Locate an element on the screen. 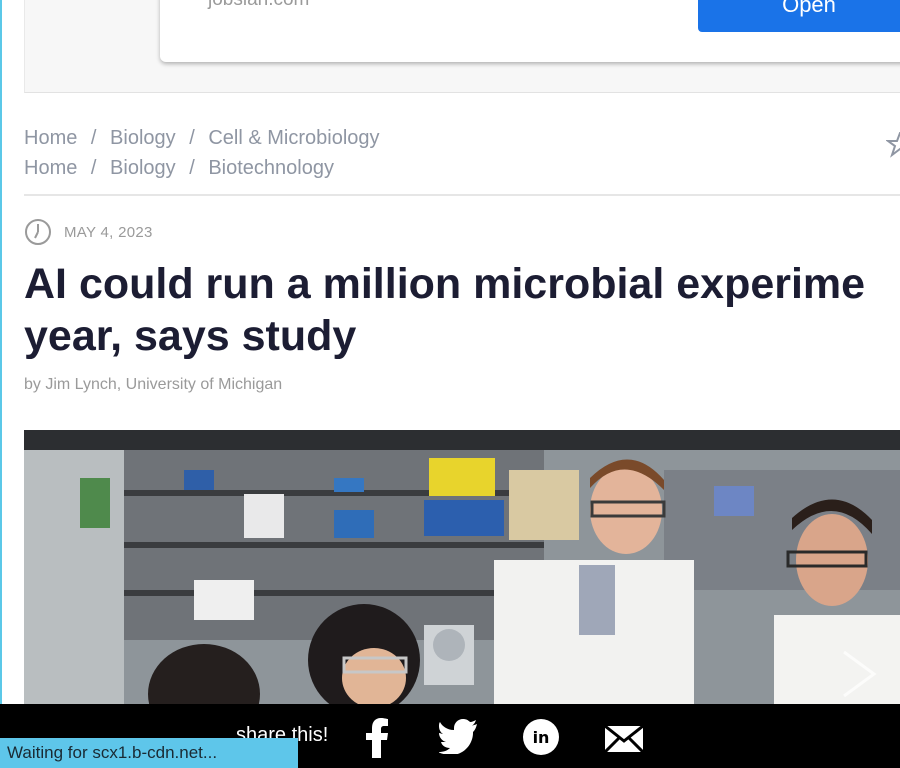  twitter-icon is located at coordinates (459, 736).